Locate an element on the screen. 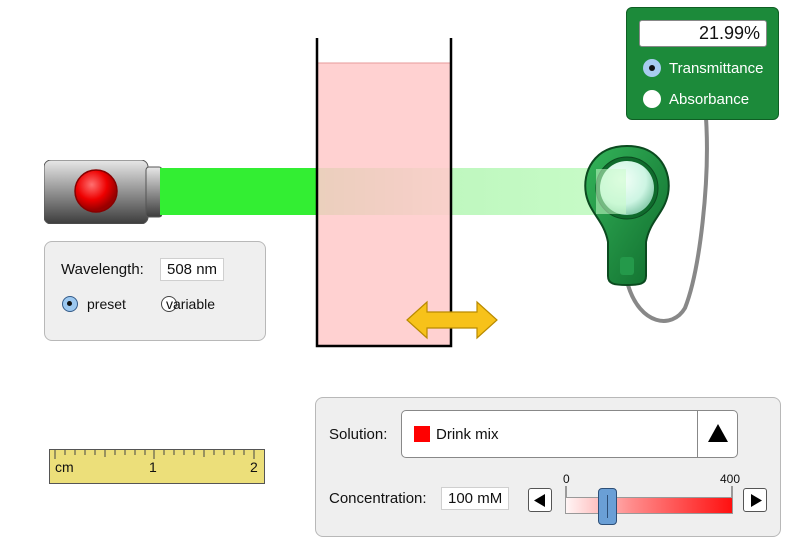 The image size is (803, 537). dropdown-divider is located at coordinates (697, 434).